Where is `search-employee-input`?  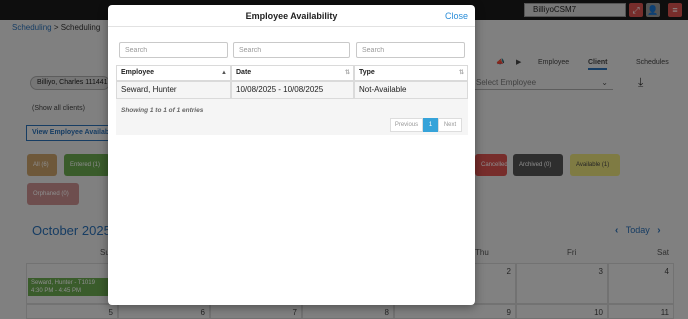
search-employee-input is located at coordinates (173, 50).